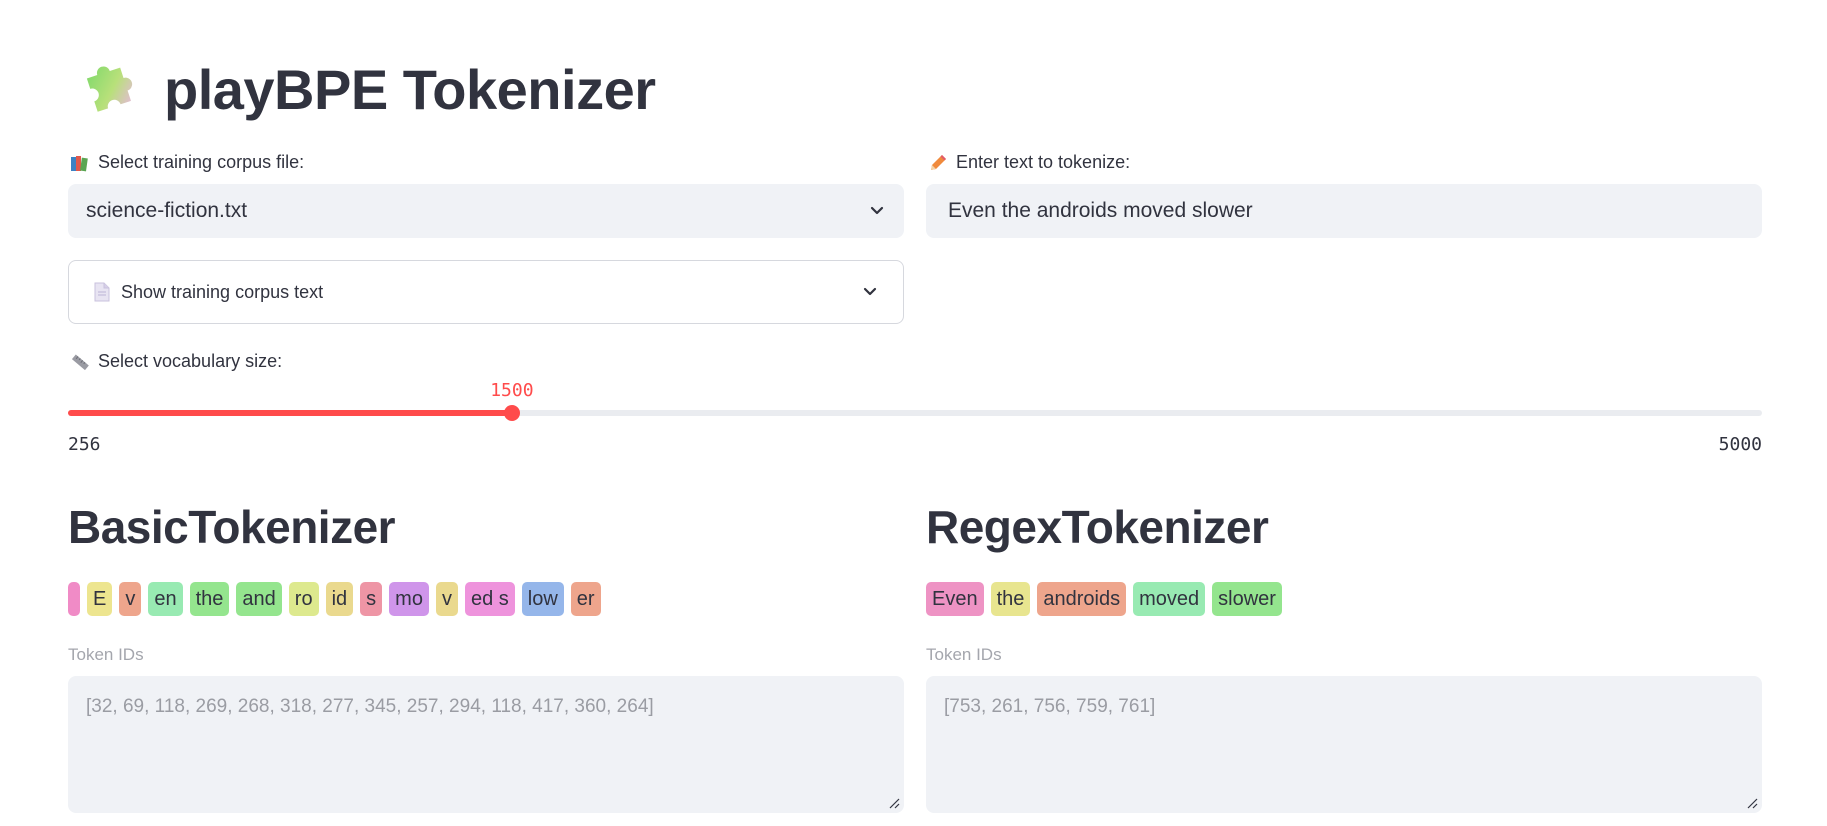 Image resolution: width=1827 pixels, height=826 pixels. Describe the element at coordinates (1169, 599) in the screenshot. I see `token-chip: moved` at that location.